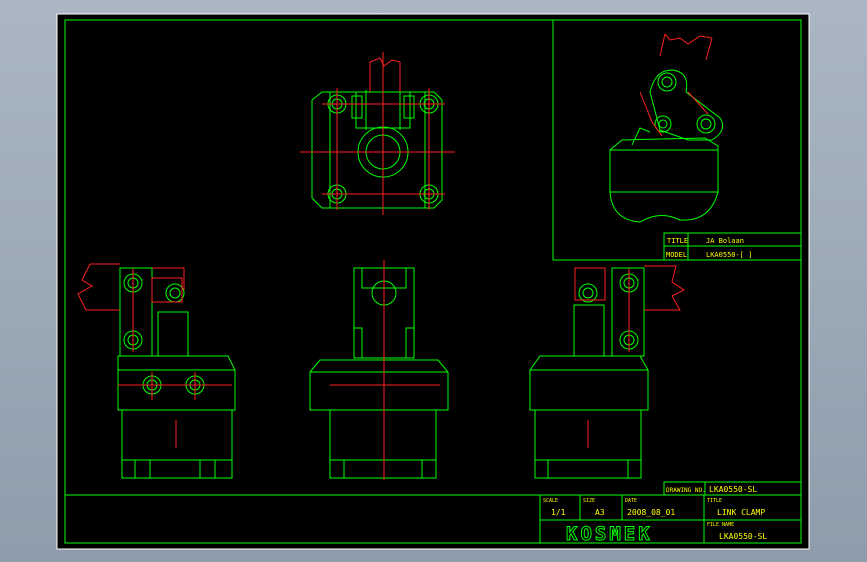 This screenshot has width=867, height=562. What do you see at coordinates (677, 241) in the screenshot?
I see `iso-title-label: TITLE` at bounding box center [677, 241].